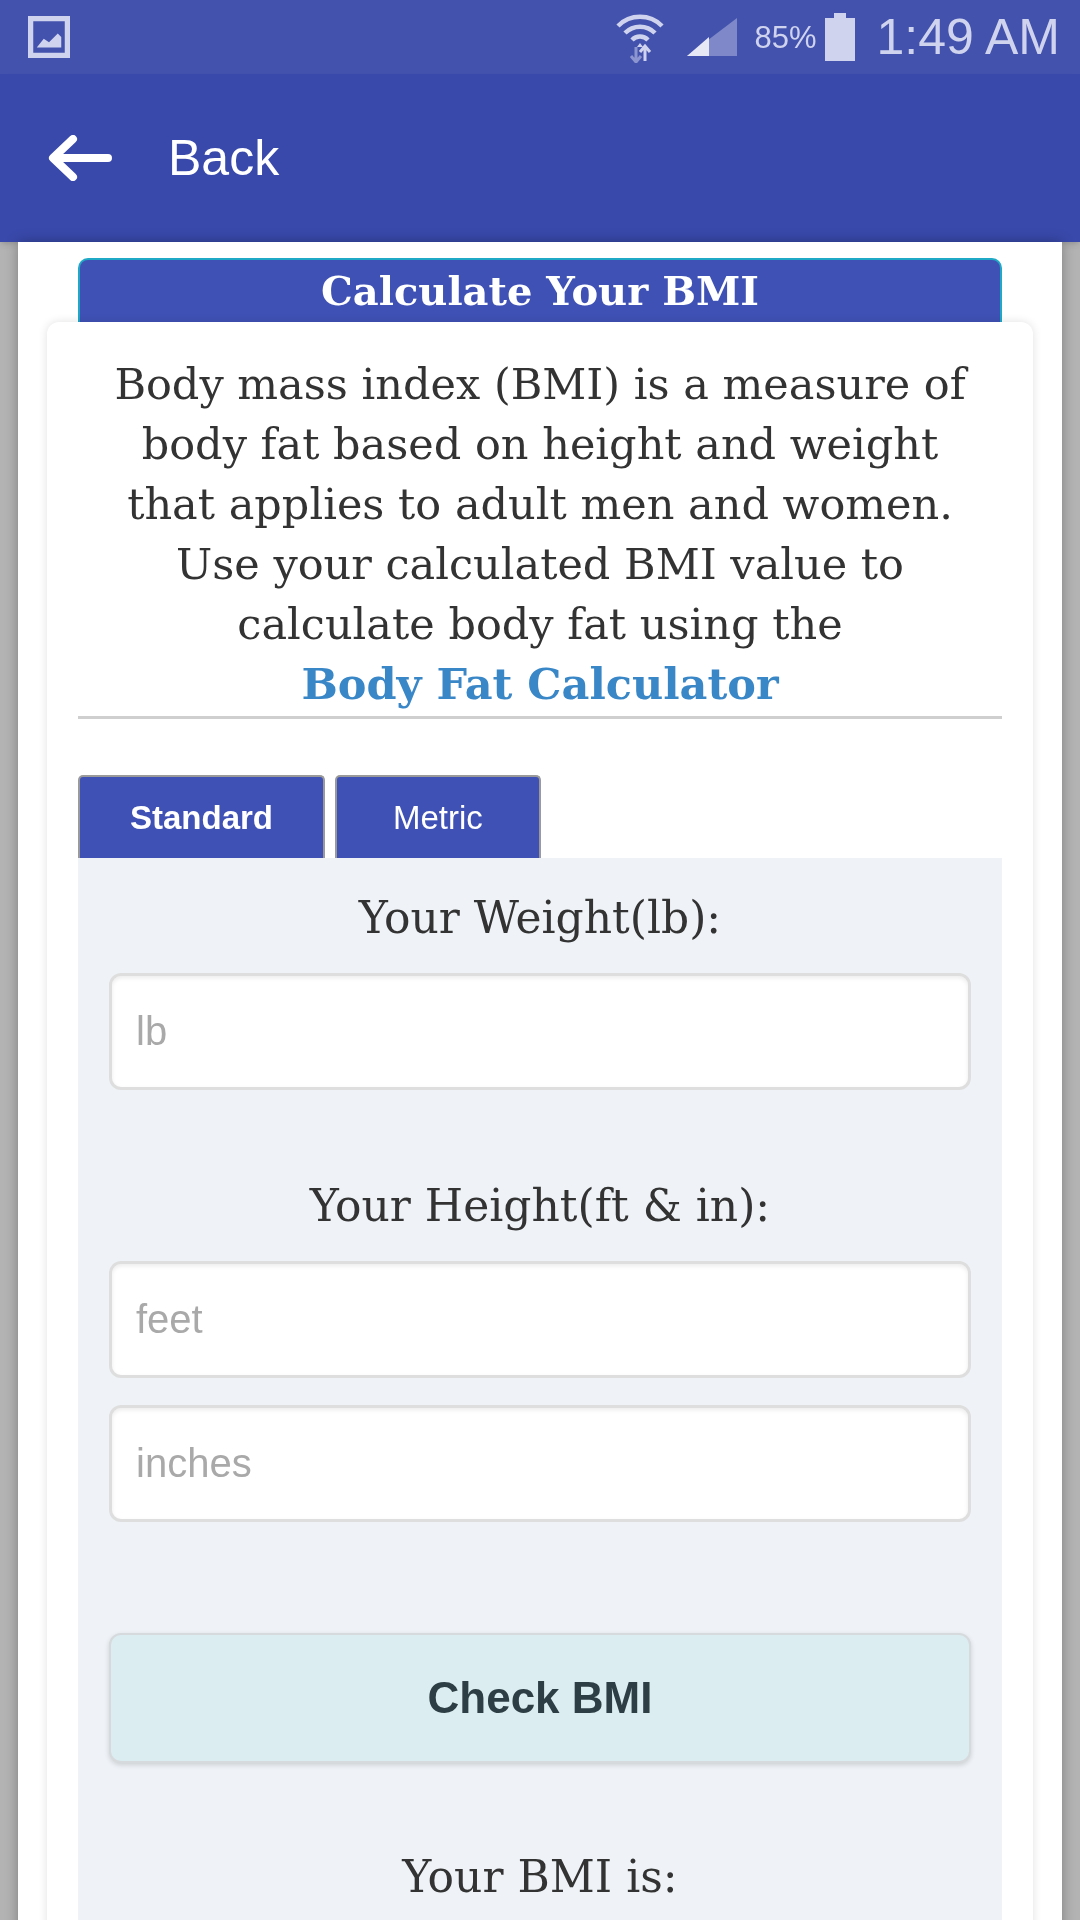 The width and height of the screenshot is (1080, 1920). What do you see at coordinates (968, 37) in the screenshot?
I see `clock-time: 1:49 AM` at bounding box center [968, 37].